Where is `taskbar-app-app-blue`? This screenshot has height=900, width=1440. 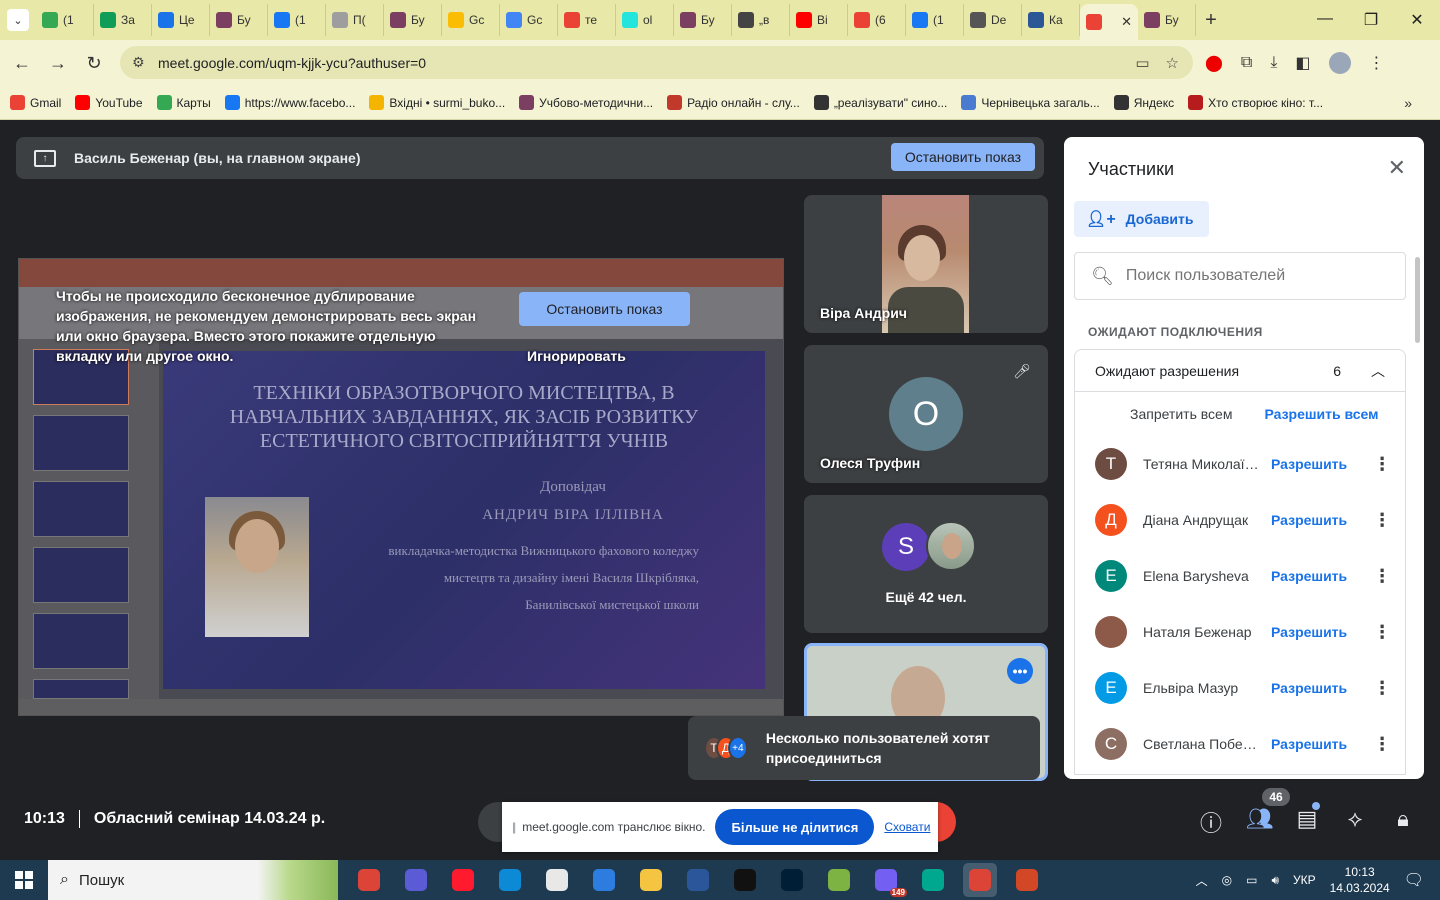 taskbar-app-app-blue is located at coordinates (416, 880).